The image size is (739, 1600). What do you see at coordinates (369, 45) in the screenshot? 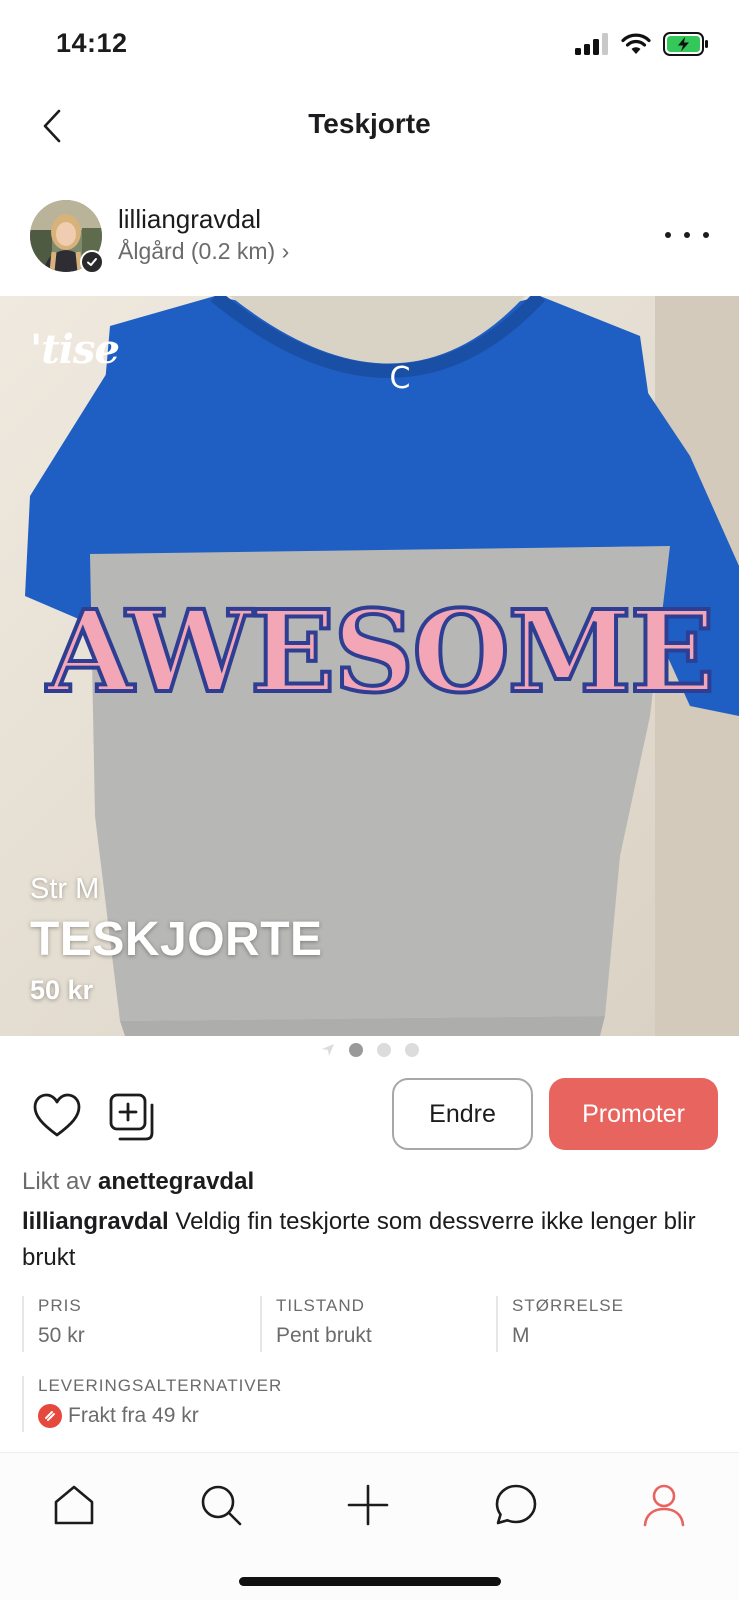
I see `status-bar: 14:12` at bounding box center [369, 45].